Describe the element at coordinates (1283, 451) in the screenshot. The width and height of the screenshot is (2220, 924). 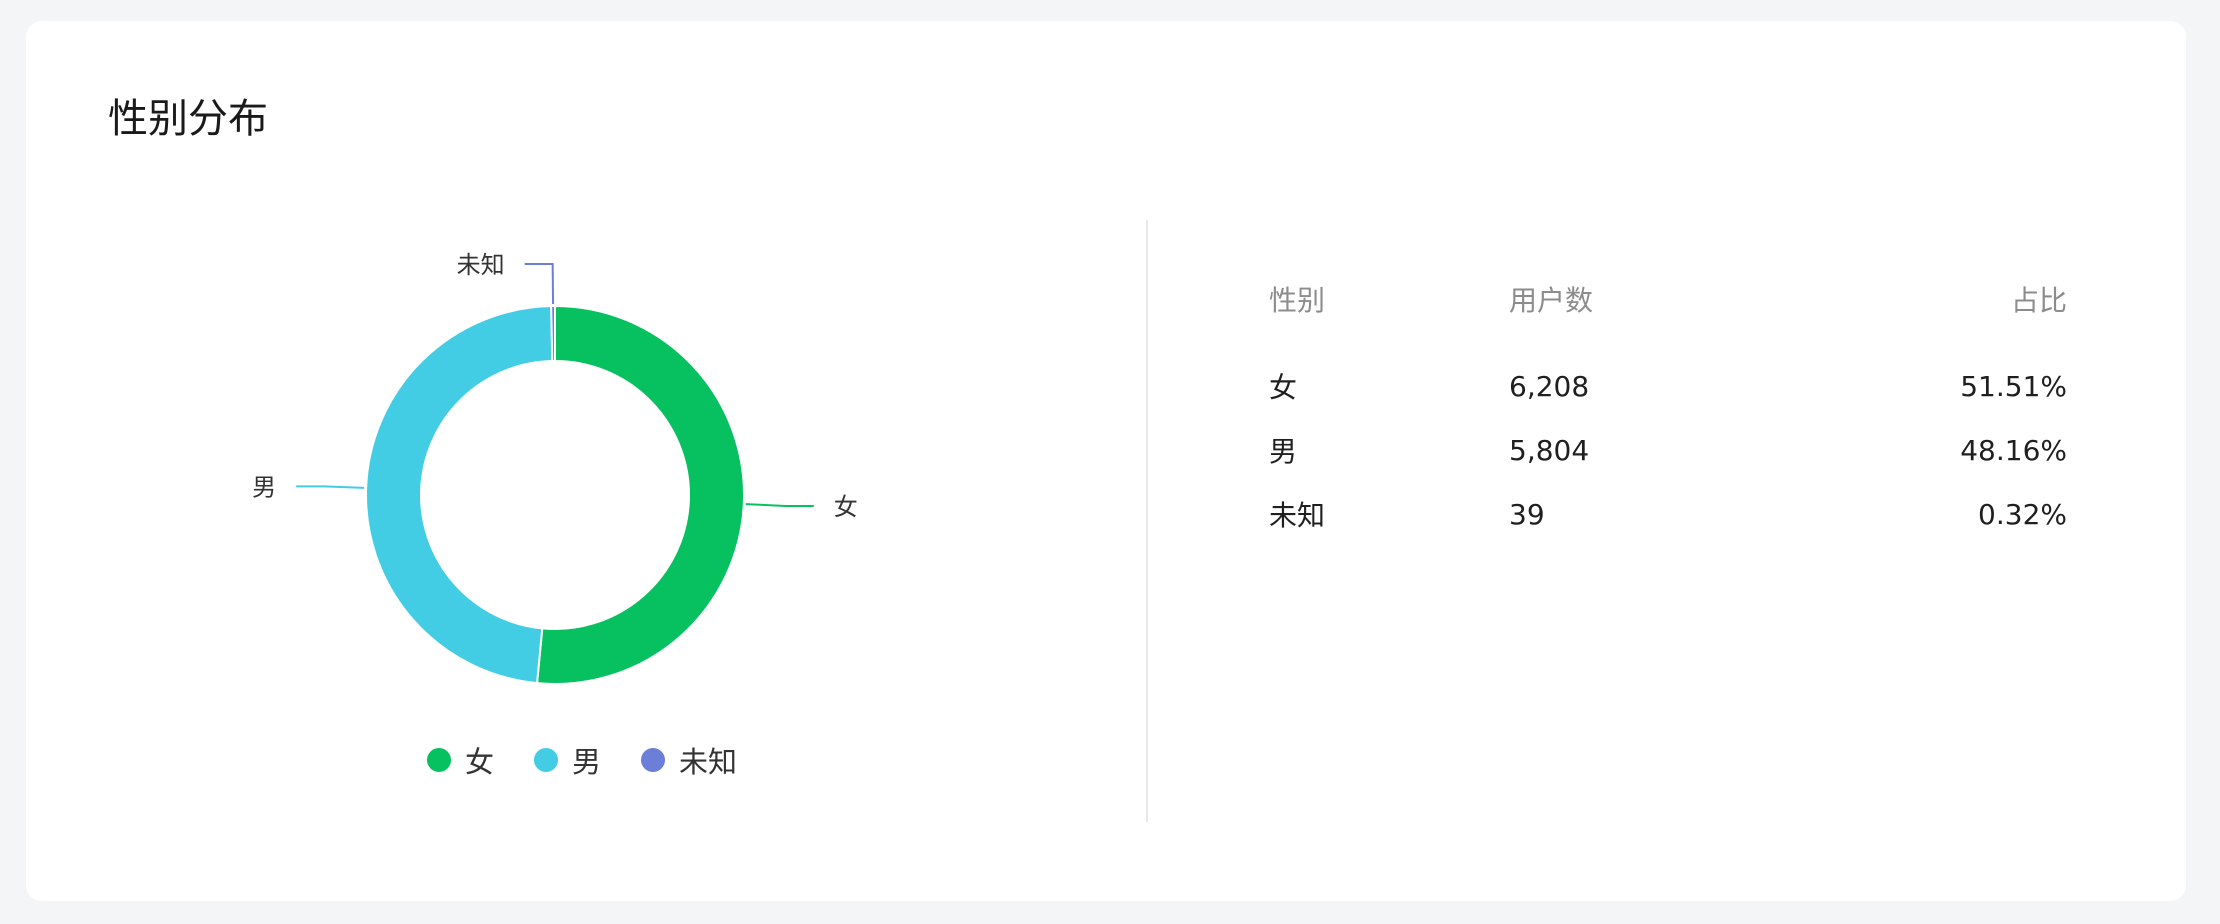
I see `cell-gender: 男` at that location.